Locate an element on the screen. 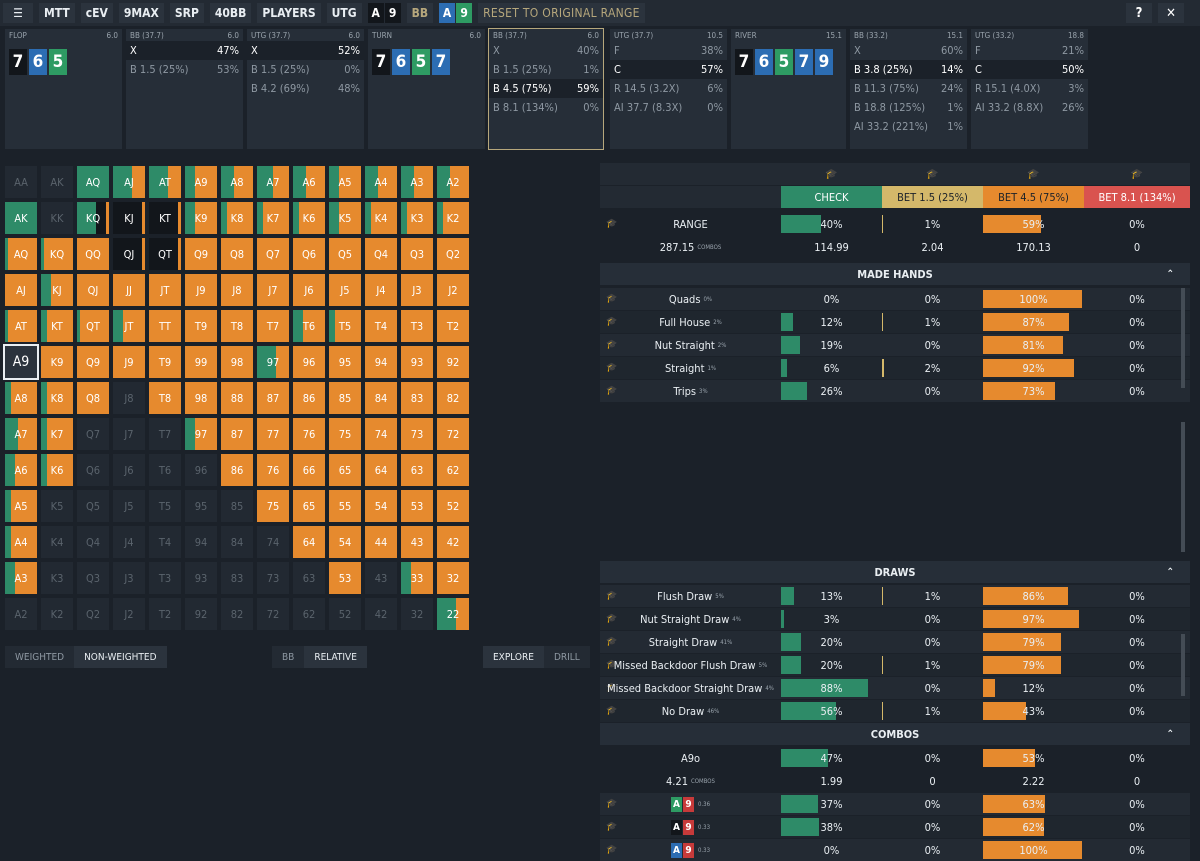 The image size is (1200, 861). range-cell: KT is located at coordinates (165, 218).